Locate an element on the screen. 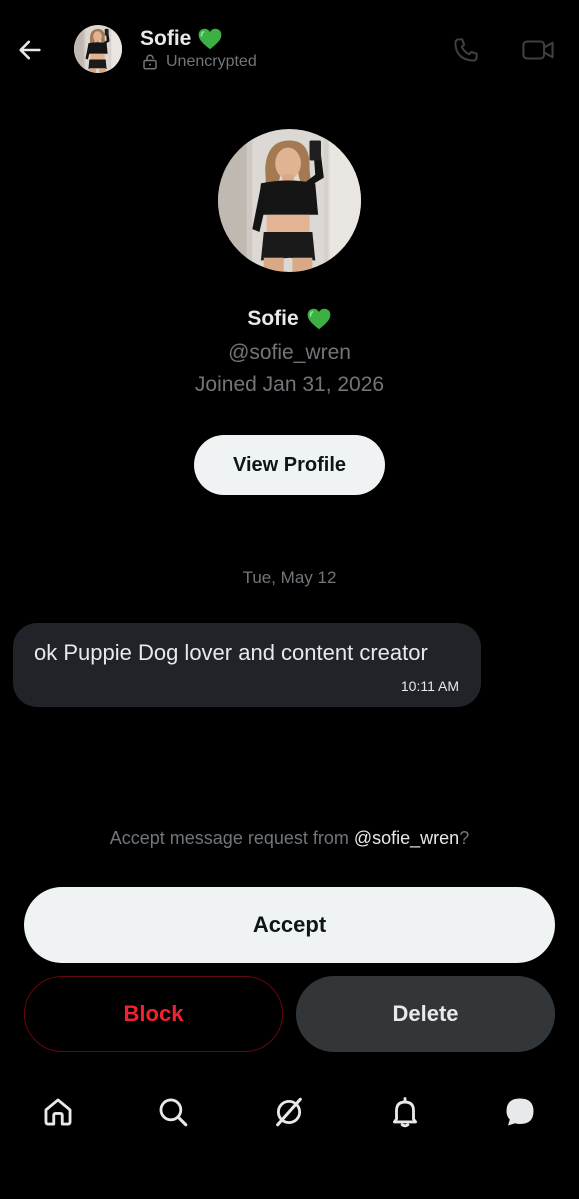 The height and width of the screenshot is (1199, 579). notifications-icon is located at coordinates (405, 1112).